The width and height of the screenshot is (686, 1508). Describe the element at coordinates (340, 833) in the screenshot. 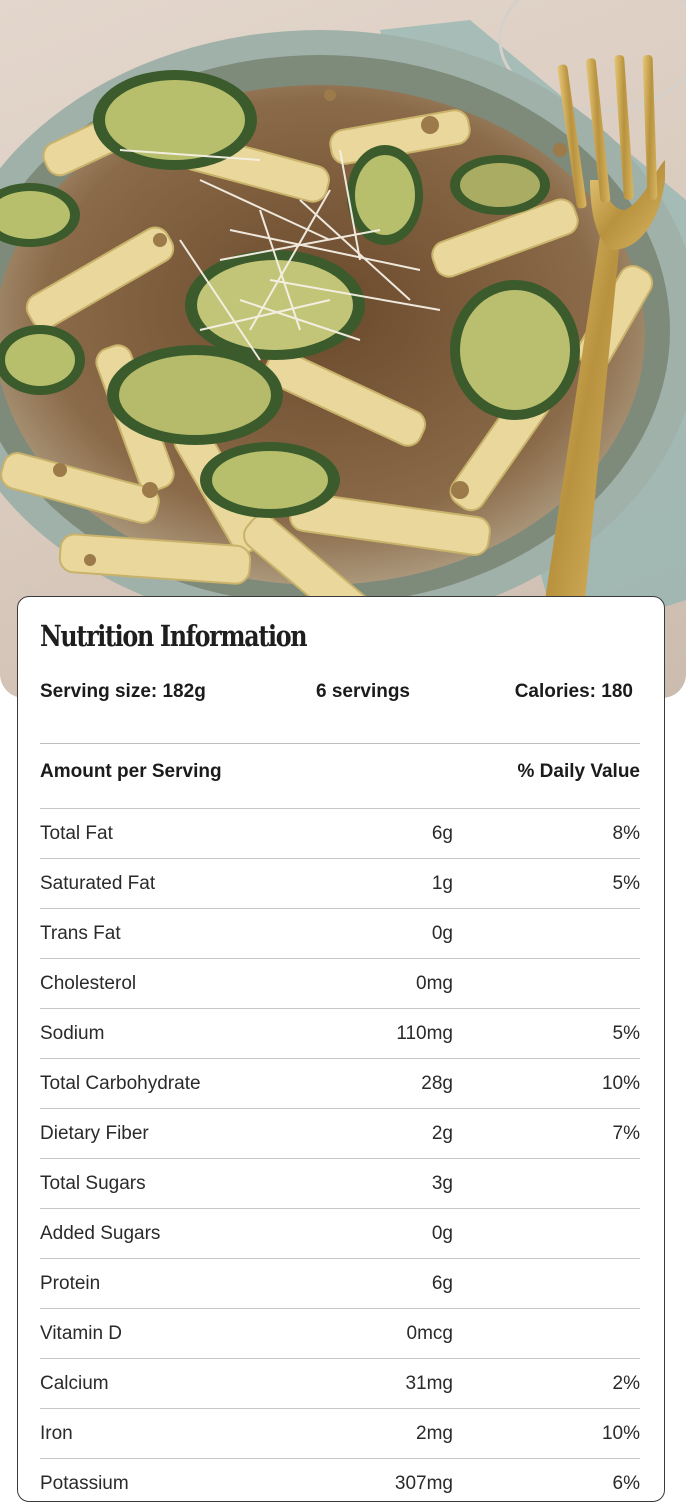

I see `nutrient-row: Total Fat 6g 8%` at that location.